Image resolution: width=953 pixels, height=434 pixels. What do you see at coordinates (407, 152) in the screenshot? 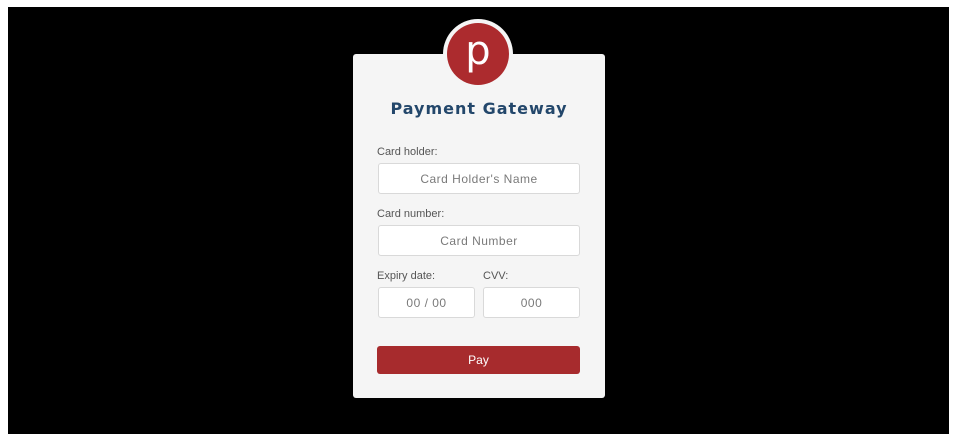
I see `card-holder-label: Card holder:` at bounding box center [407, 152].